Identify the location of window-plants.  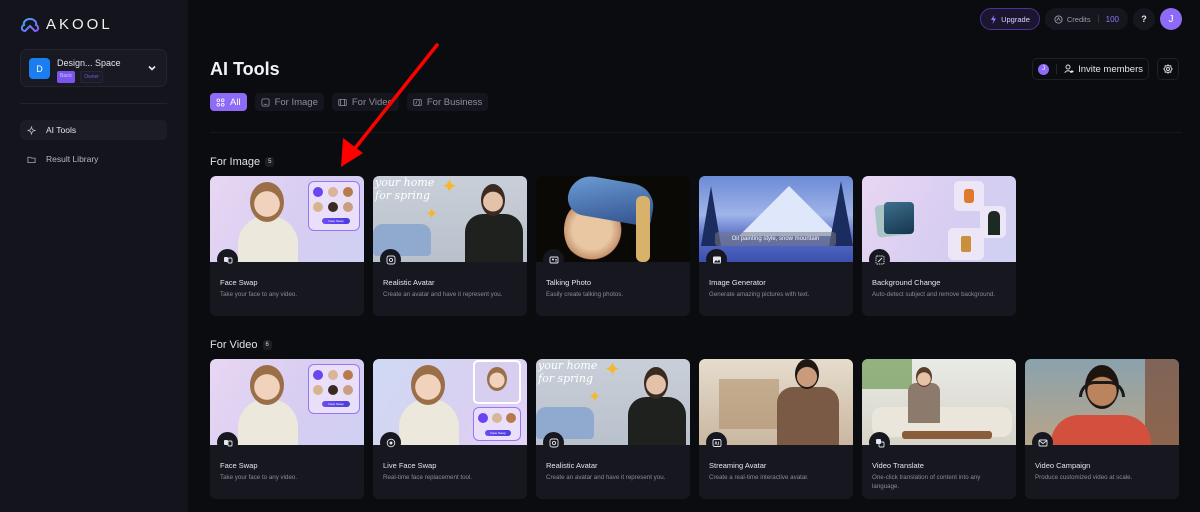
(887, 374).